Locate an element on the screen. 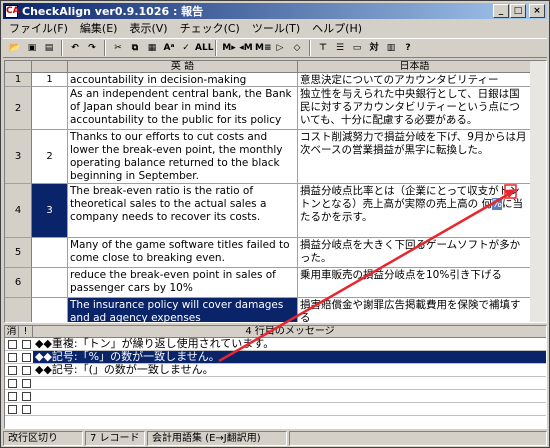  japanese-column-header: 日本語 is located at coordinates (415, 67).